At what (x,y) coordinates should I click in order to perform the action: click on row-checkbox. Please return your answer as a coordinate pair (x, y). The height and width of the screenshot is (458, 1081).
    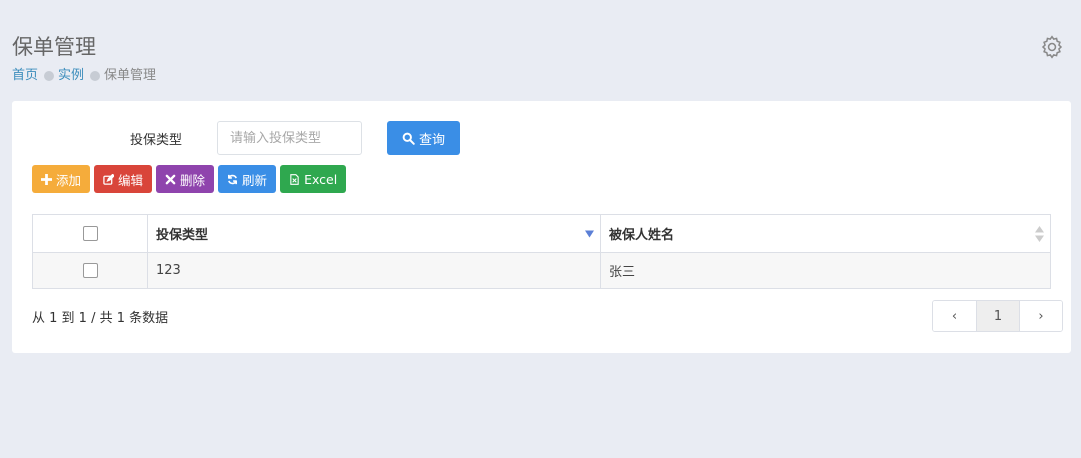
    Looking at the image, I should click on (90, 270).